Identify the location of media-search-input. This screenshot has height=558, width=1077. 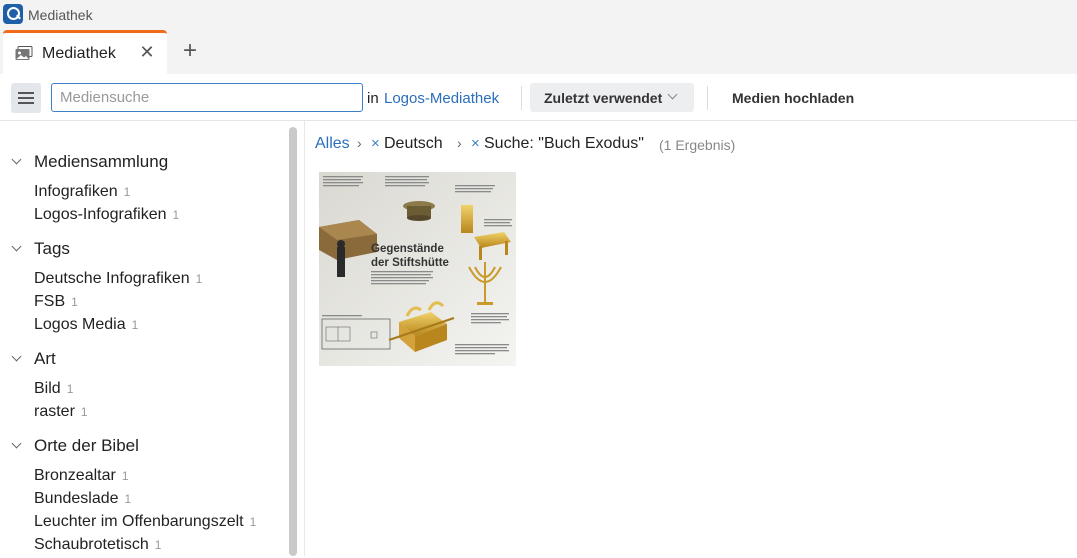
(207, 97).